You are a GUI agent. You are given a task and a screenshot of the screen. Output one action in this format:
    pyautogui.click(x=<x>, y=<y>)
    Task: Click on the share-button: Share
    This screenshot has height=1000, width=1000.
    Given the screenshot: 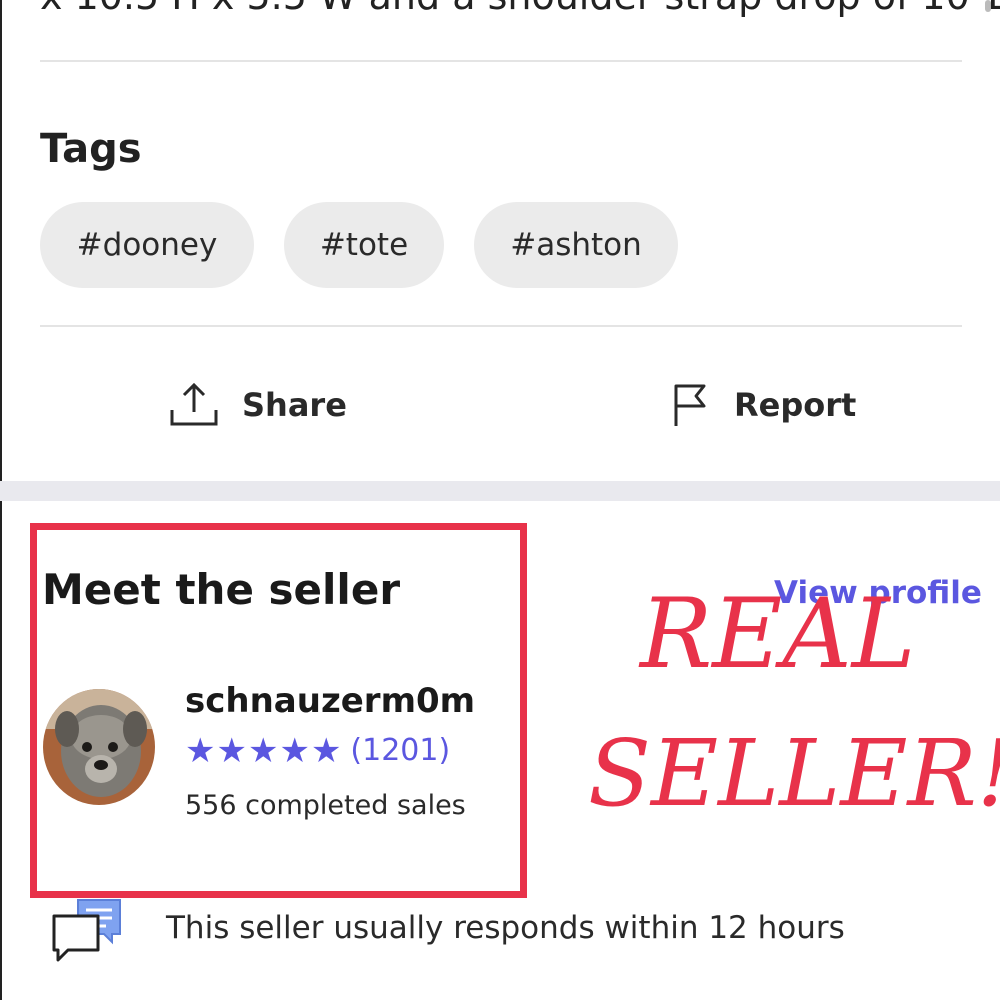 What is the action you would take?
    pyautogui.click(x=257, y=405)
    